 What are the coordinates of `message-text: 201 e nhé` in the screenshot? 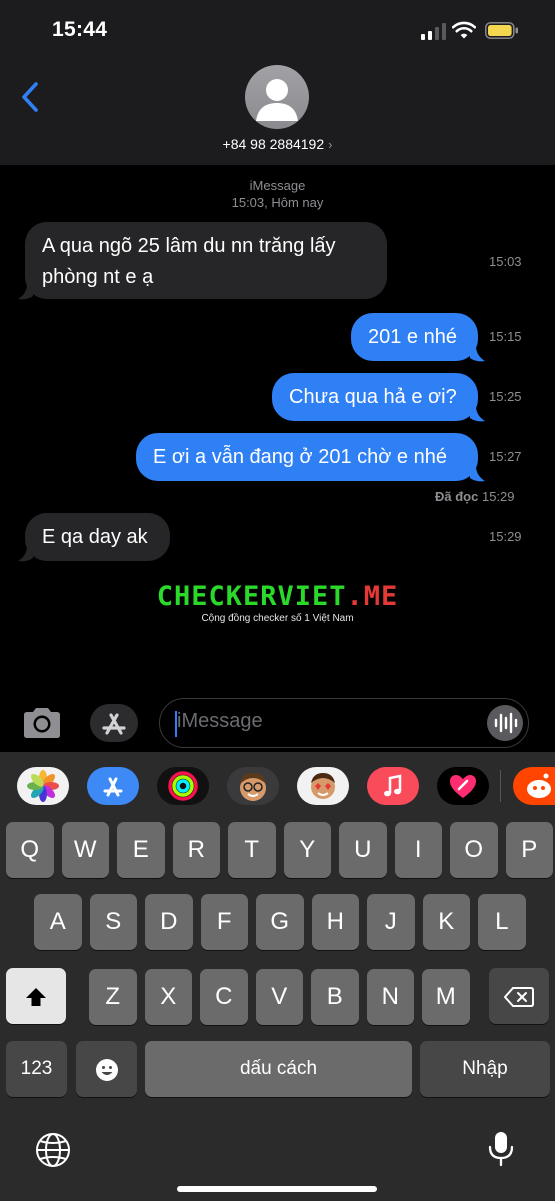 It's located at (412, 337).